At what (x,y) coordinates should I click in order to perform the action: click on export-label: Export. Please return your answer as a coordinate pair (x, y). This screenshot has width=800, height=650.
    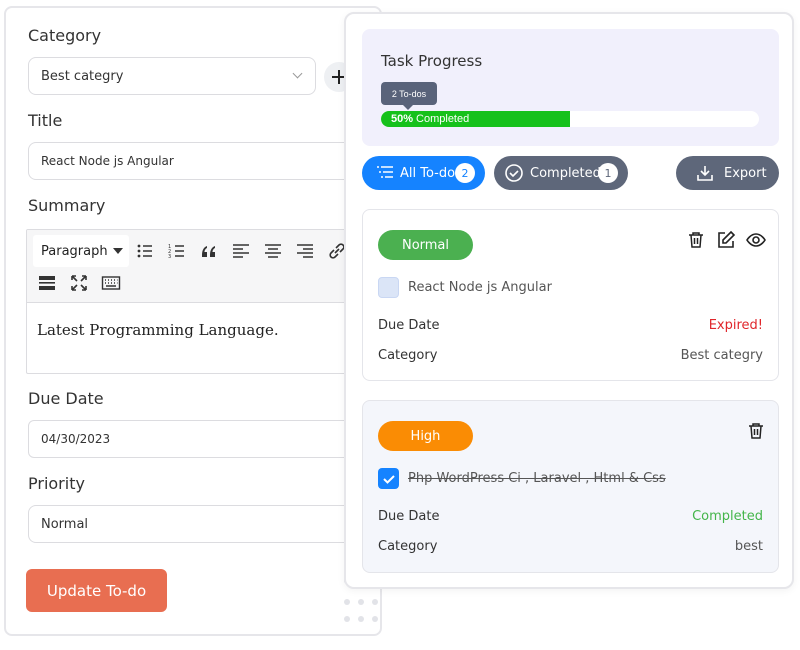
    Looking at the image, I should click on (745, 173).